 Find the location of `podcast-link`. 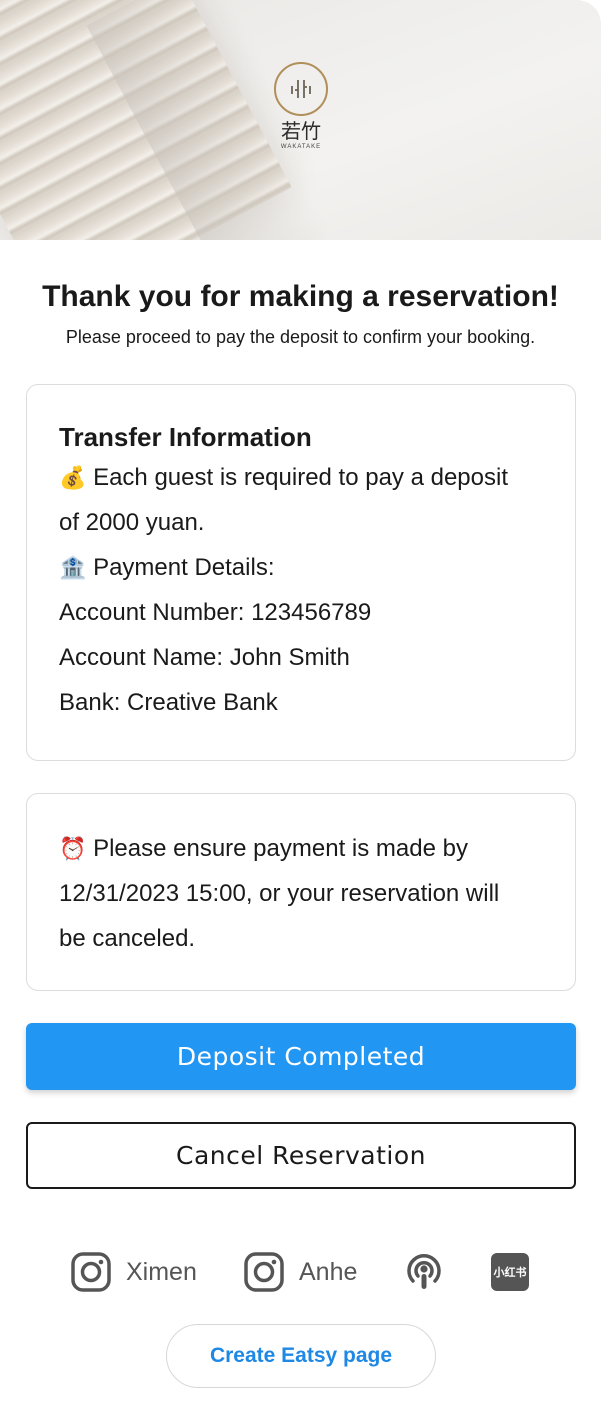

podcast-link is located at coordinates (424, 1272).